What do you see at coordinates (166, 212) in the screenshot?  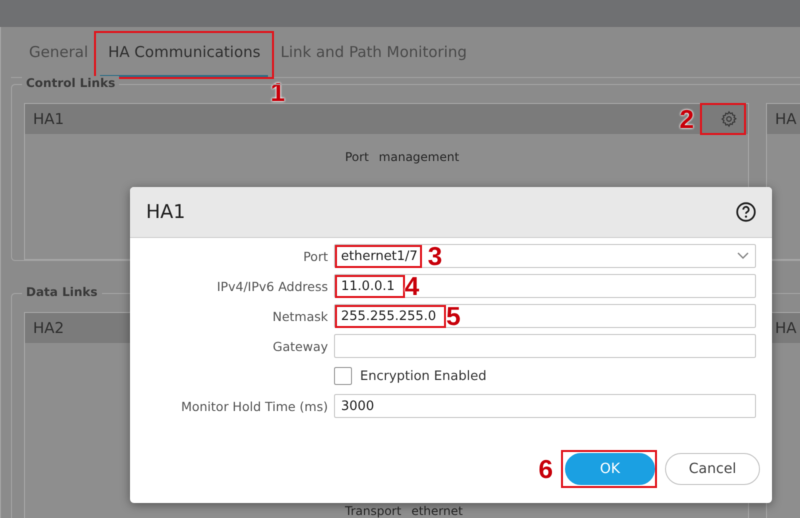 I see `dialog-title: HA1` at bounding box center [166, 212].